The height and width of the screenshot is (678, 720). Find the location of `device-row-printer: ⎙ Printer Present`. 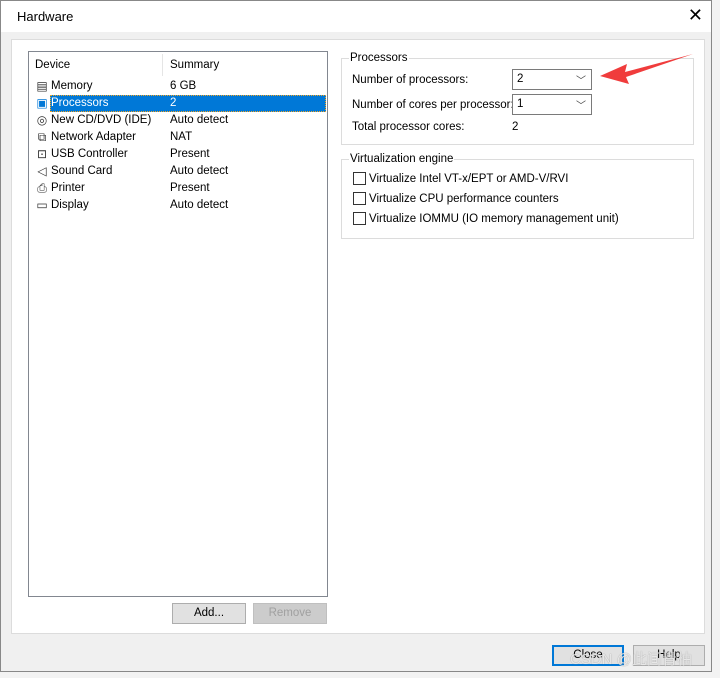

device-row-printer: ⎙ Printer Present is located at coordinates (178, 188).